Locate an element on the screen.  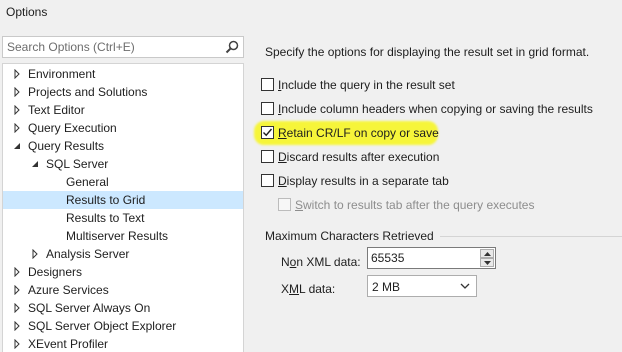
tree-item-label: Designers is located at coordinates (55, 272).